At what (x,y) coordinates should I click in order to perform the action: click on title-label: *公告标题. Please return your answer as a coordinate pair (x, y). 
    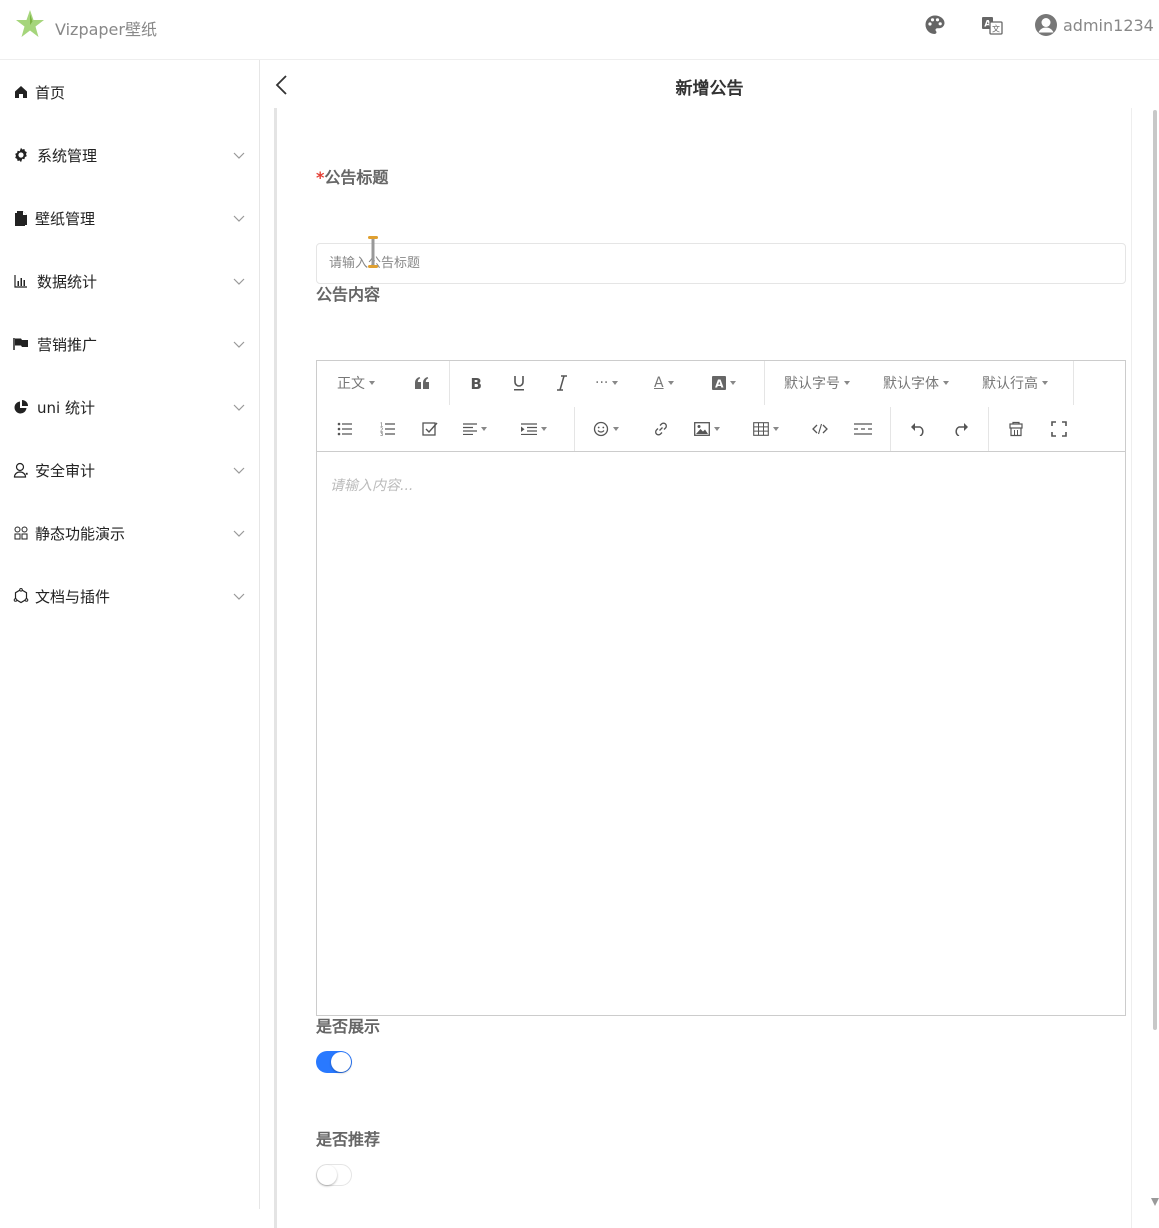
    Looking at the image, I should click on (352, 176).